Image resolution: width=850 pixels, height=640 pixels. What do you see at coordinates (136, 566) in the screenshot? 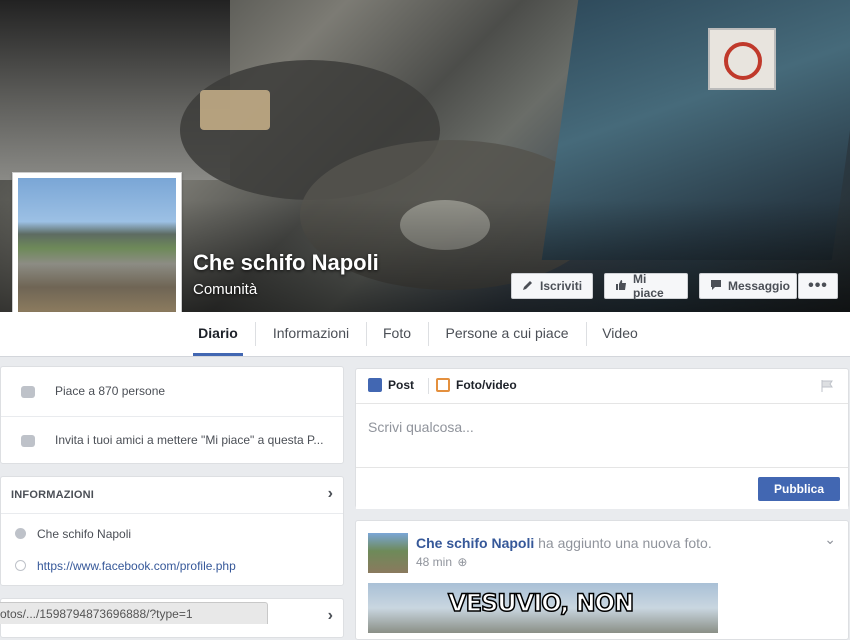
I see `info-url-link: https://www.facebook.com/profile.php` at bounding box center [136, 566].